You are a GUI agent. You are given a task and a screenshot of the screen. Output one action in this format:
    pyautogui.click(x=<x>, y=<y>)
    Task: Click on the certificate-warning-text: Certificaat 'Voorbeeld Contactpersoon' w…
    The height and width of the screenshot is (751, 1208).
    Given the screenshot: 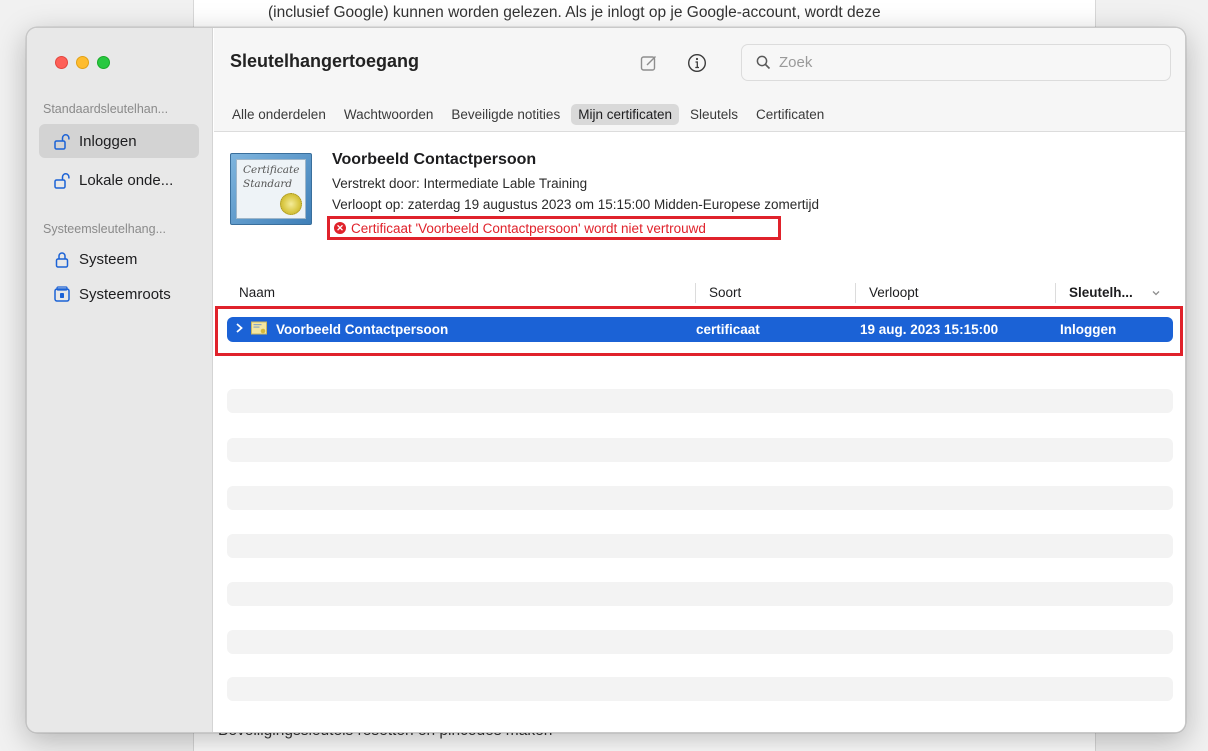 What is the action you would take?
    pyautogui.click(x=528, y=228)
    